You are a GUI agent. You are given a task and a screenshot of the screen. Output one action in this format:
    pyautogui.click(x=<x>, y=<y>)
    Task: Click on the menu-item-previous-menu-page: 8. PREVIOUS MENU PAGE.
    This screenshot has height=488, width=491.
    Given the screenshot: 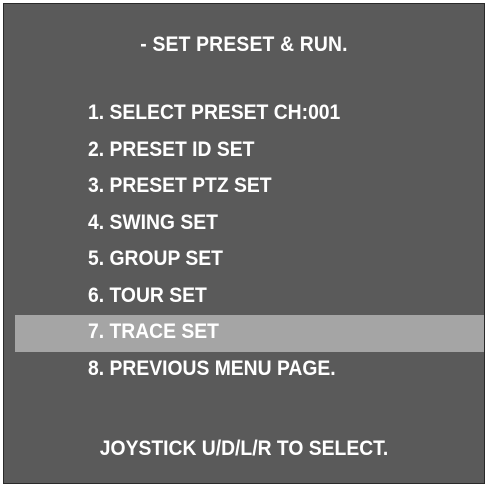 What is the action you would take?
    pyautogui.click(x=244, y=370)
    